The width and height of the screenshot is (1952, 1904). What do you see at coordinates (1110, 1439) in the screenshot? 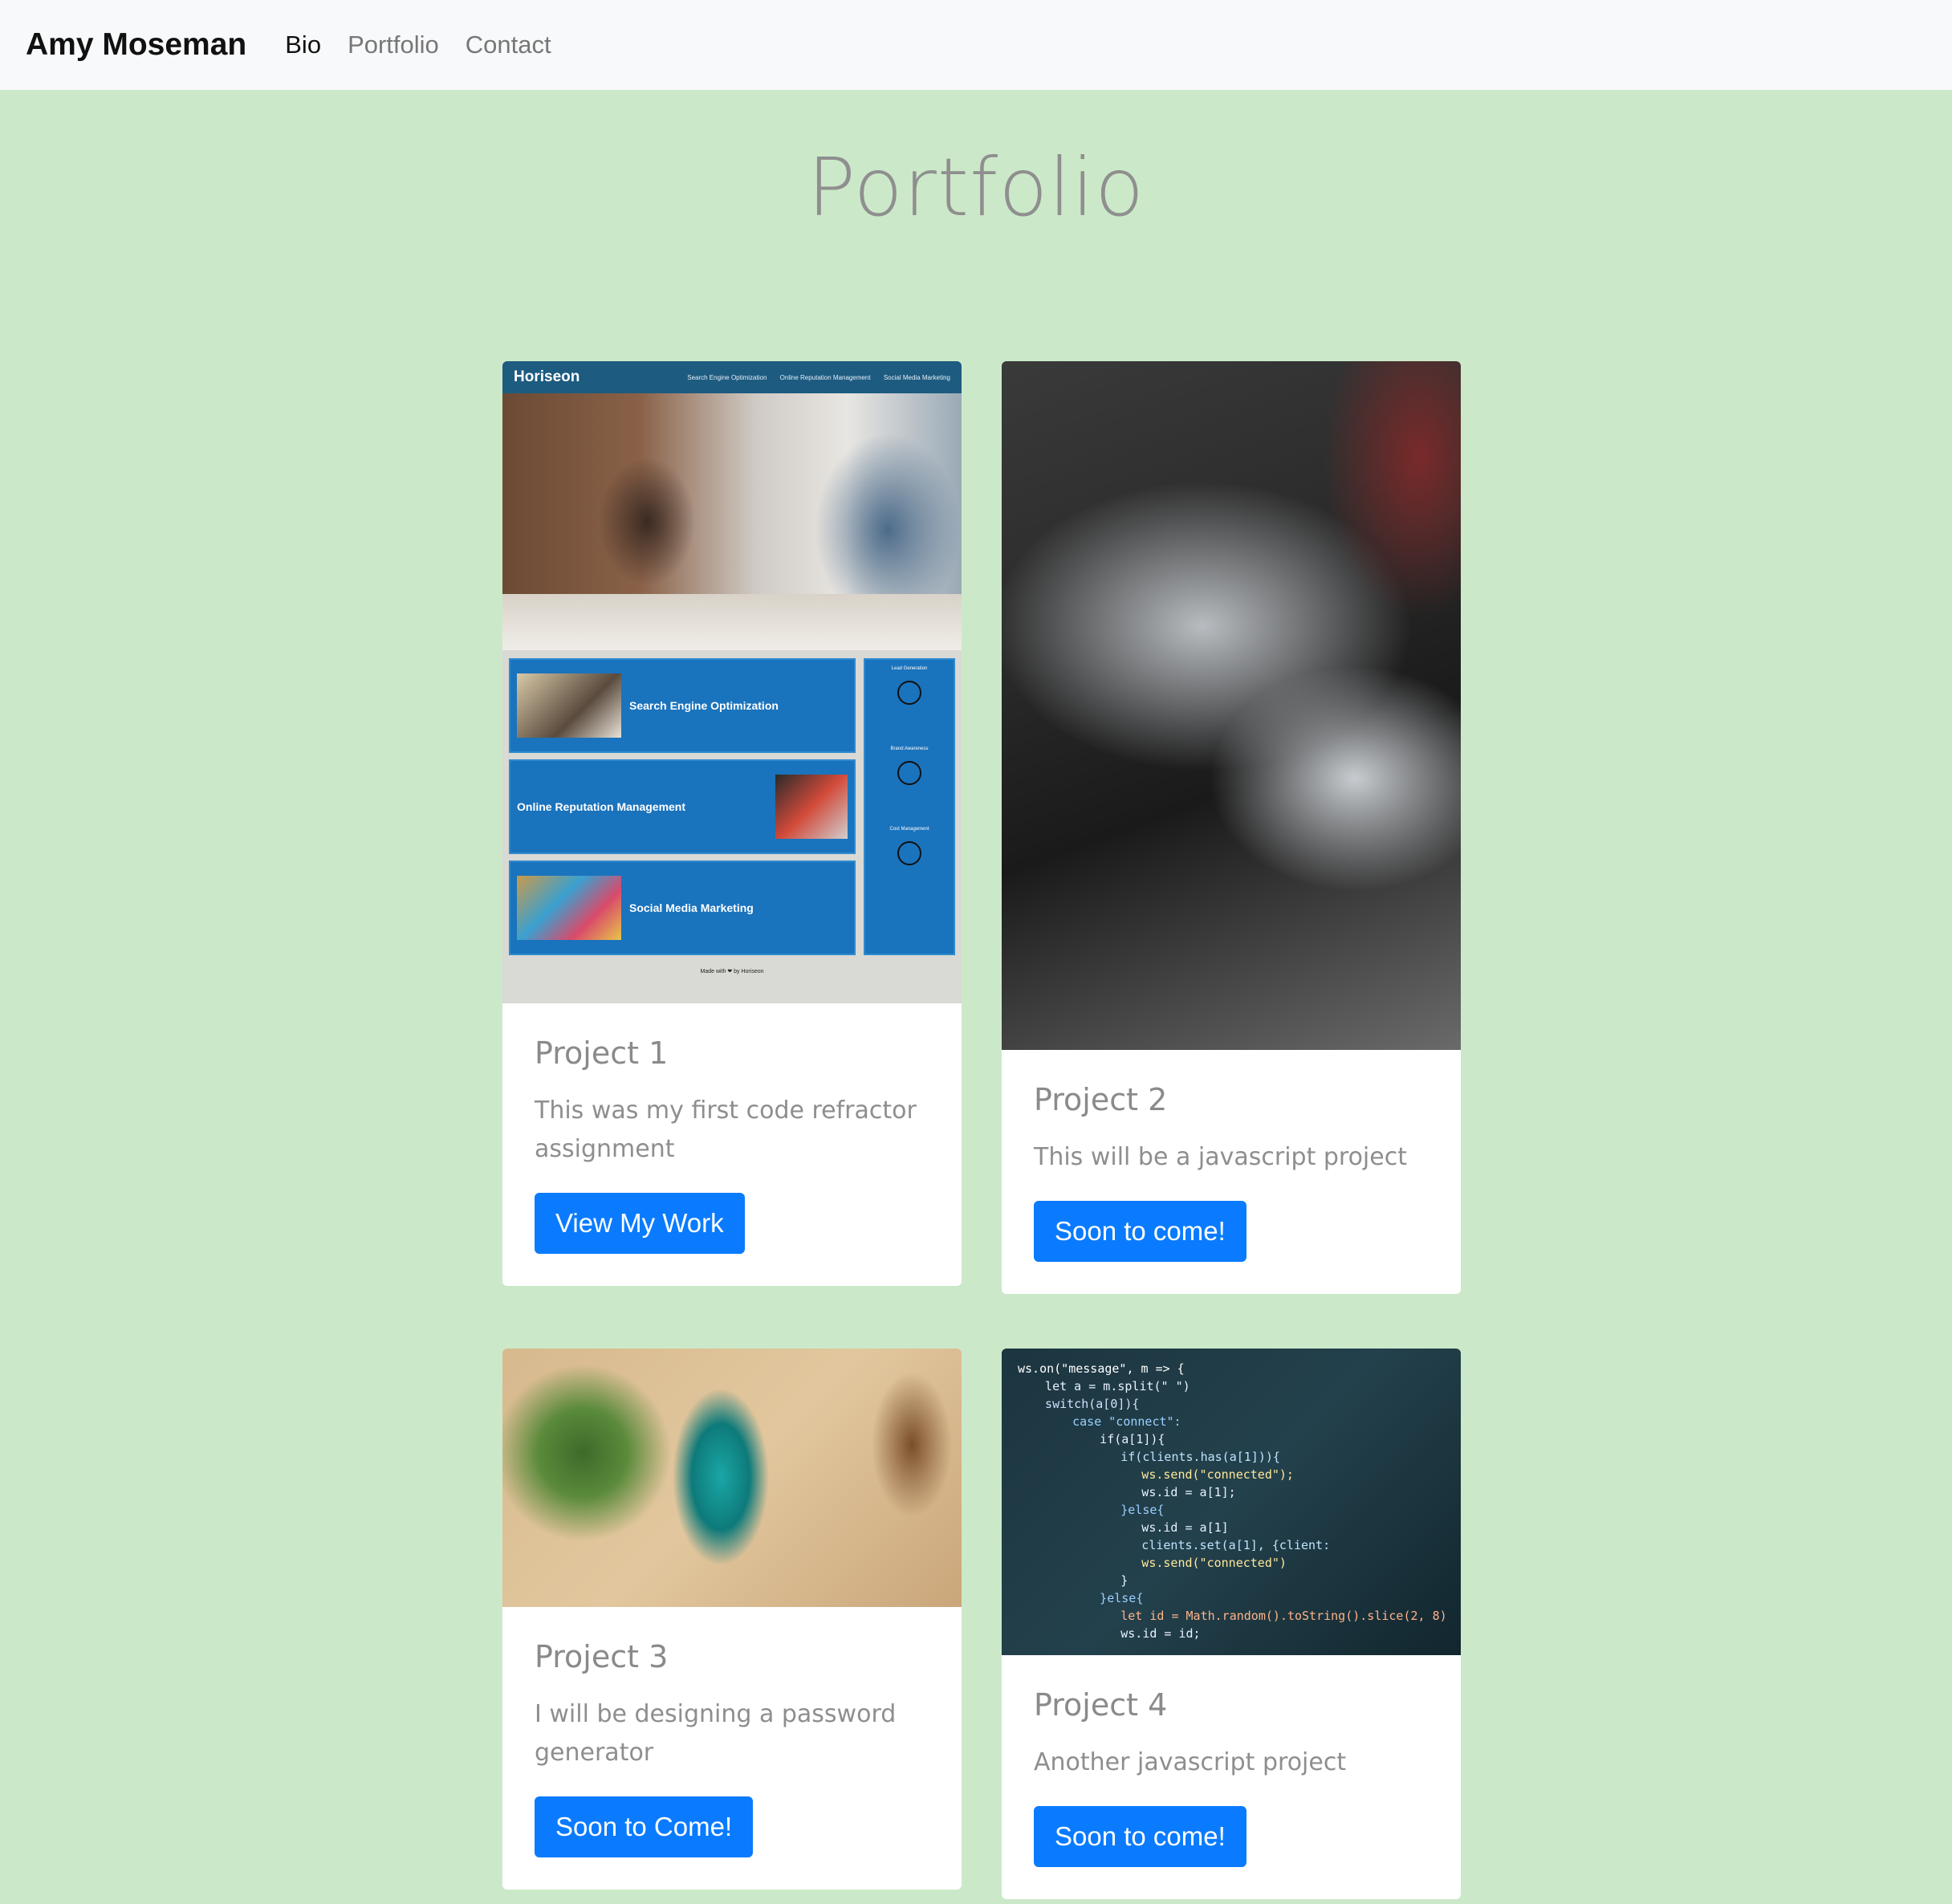
I see `code-line: if(a[1]){` at bounding box center [1110, 1439].